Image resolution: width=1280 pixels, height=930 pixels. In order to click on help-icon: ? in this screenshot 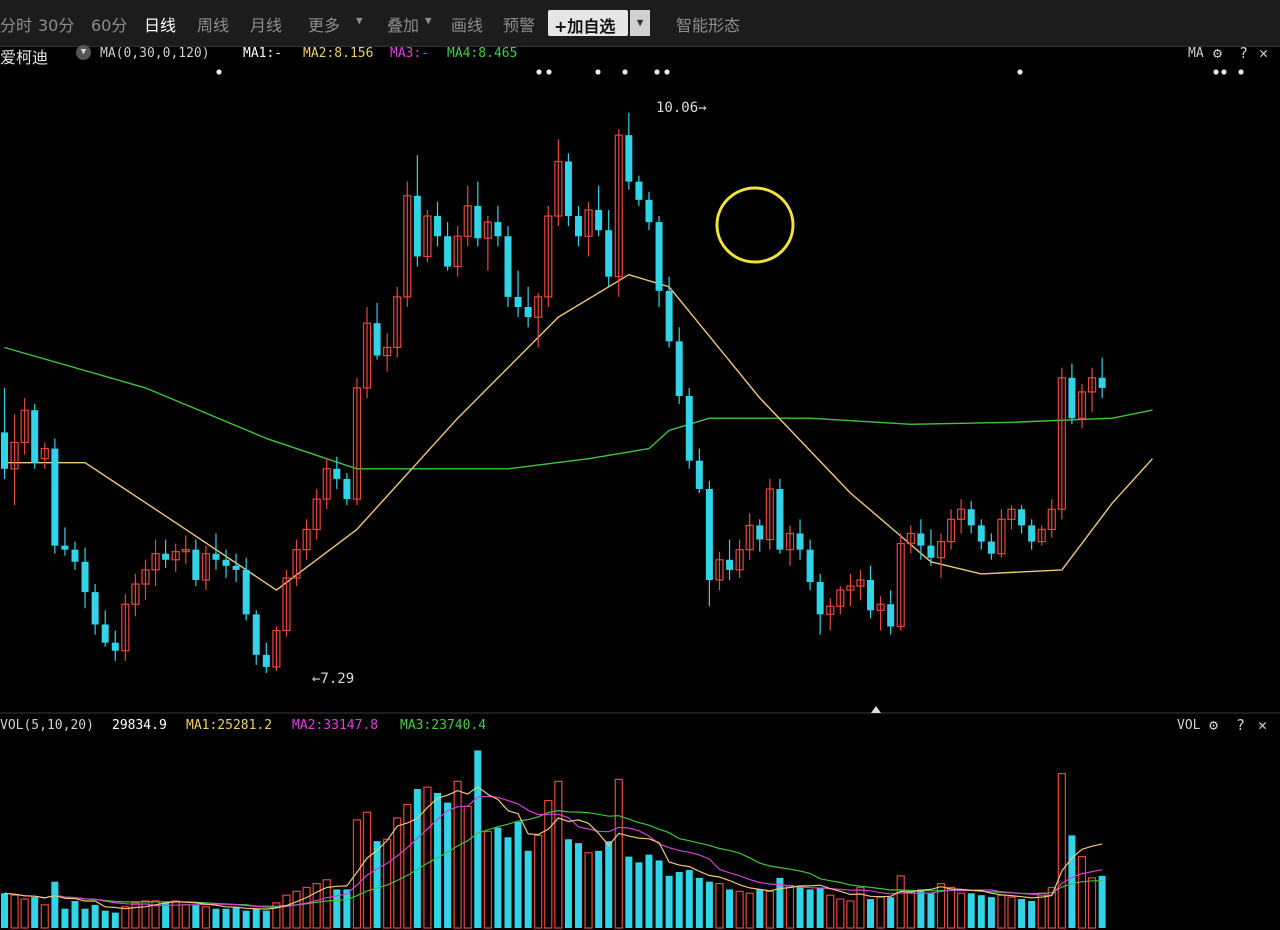, I will do `click(1243, 53)`.